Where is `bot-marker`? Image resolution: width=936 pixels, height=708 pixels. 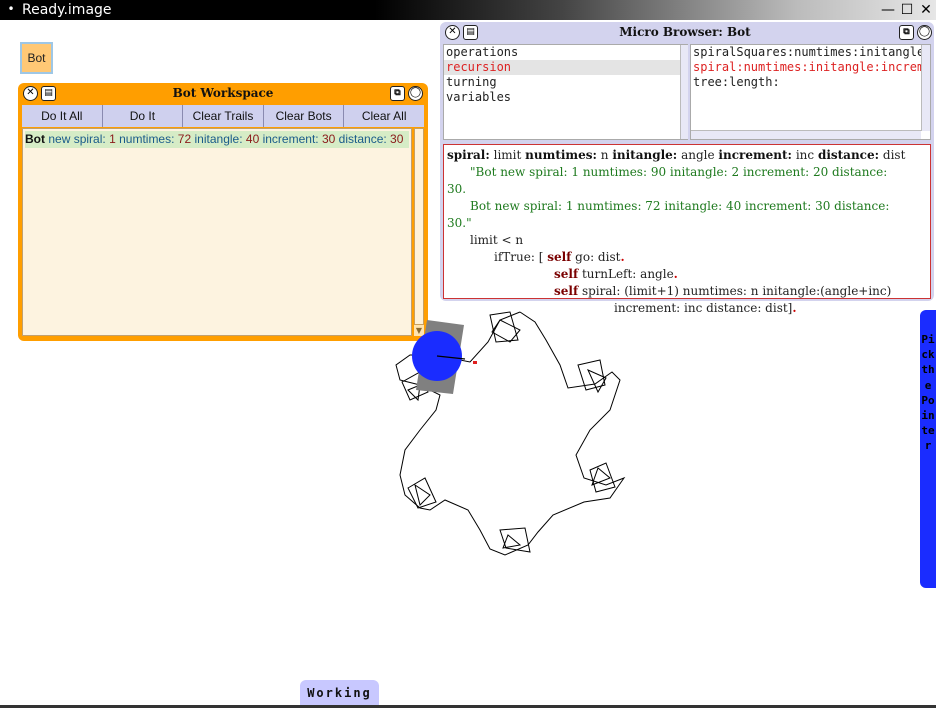 bot-marker is located at coordinates (475, 362).